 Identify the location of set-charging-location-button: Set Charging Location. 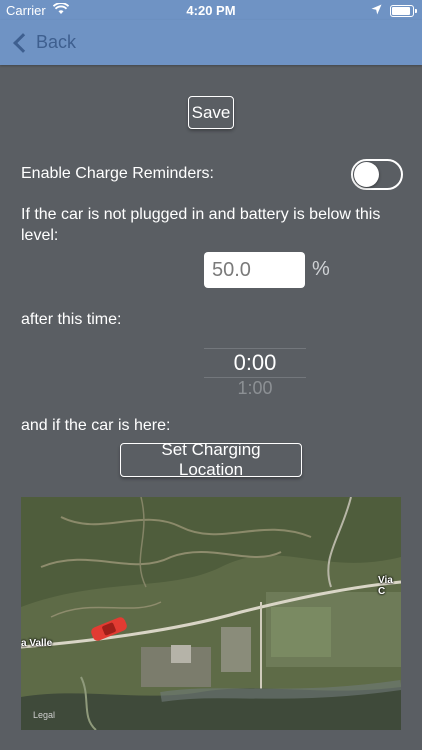
(211, 459).